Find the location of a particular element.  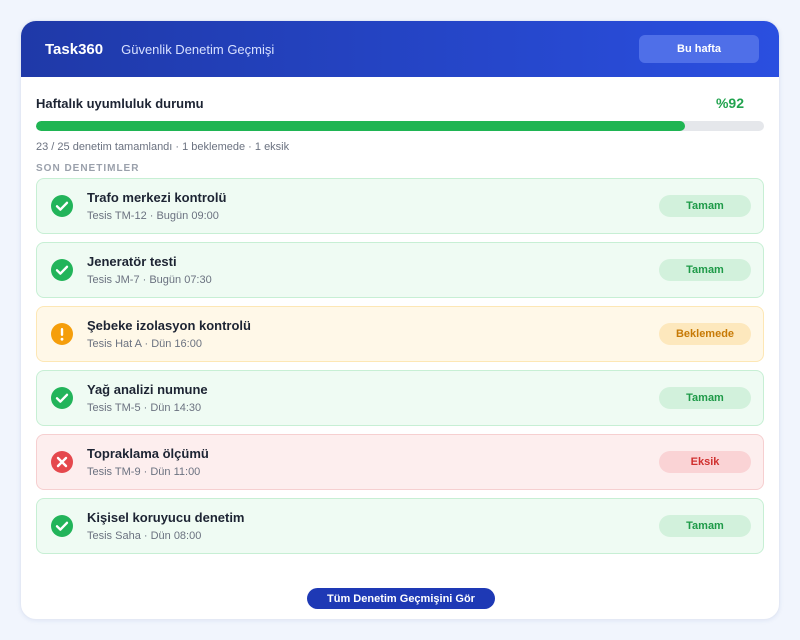

section-label: SON DENETIMLER is located at coordinates (88, 168).